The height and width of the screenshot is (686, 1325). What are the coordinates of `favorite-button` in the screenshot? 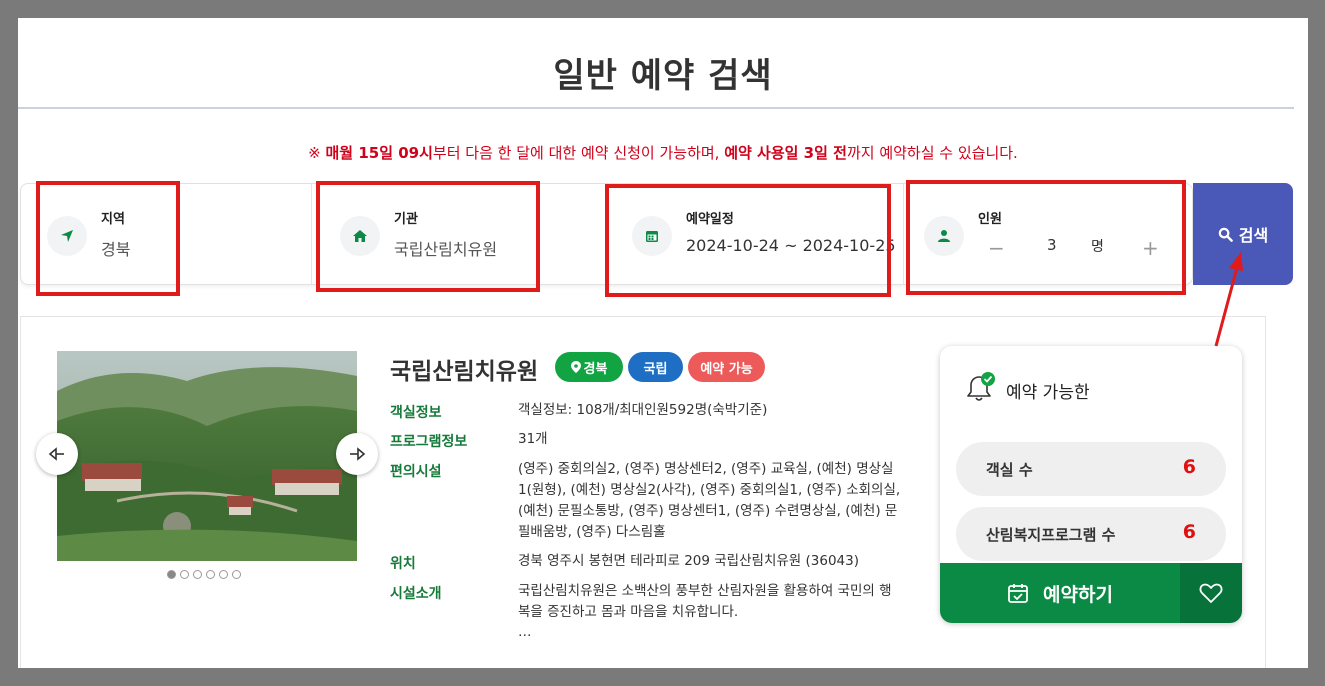 It's located at (1211, 593).